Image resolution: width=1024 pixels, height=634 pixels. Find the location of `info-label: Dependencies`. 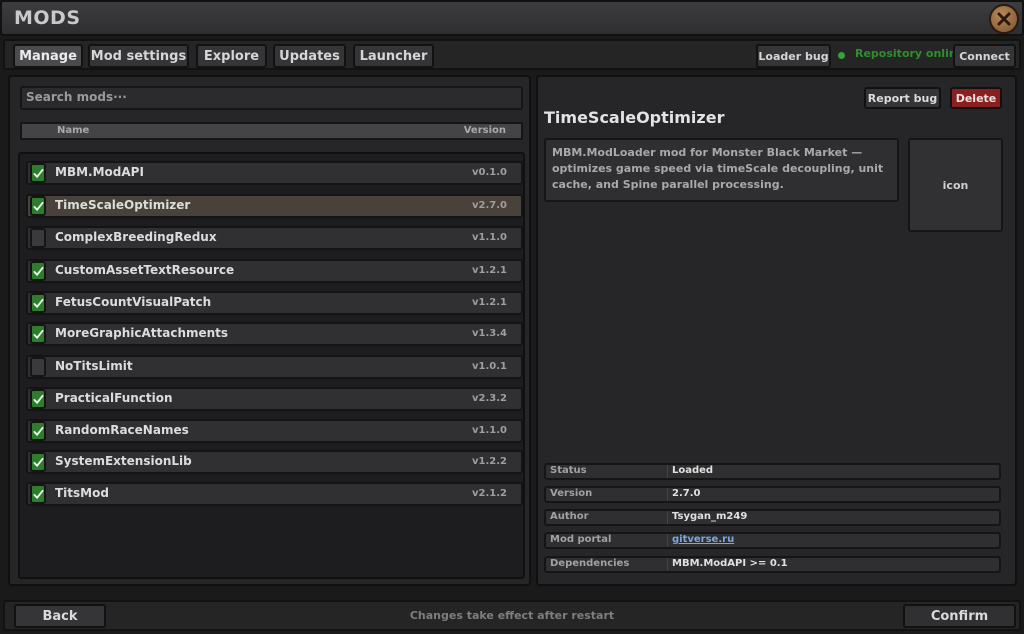

info-label: Dependencies is located at coordinates (609, 564).